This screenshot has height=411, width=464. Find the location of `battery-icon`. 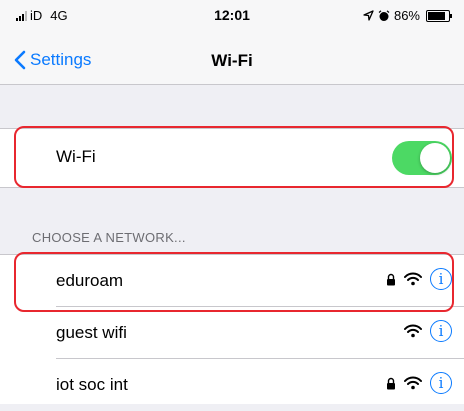

battery-icon is located at coordinates (439, 15).